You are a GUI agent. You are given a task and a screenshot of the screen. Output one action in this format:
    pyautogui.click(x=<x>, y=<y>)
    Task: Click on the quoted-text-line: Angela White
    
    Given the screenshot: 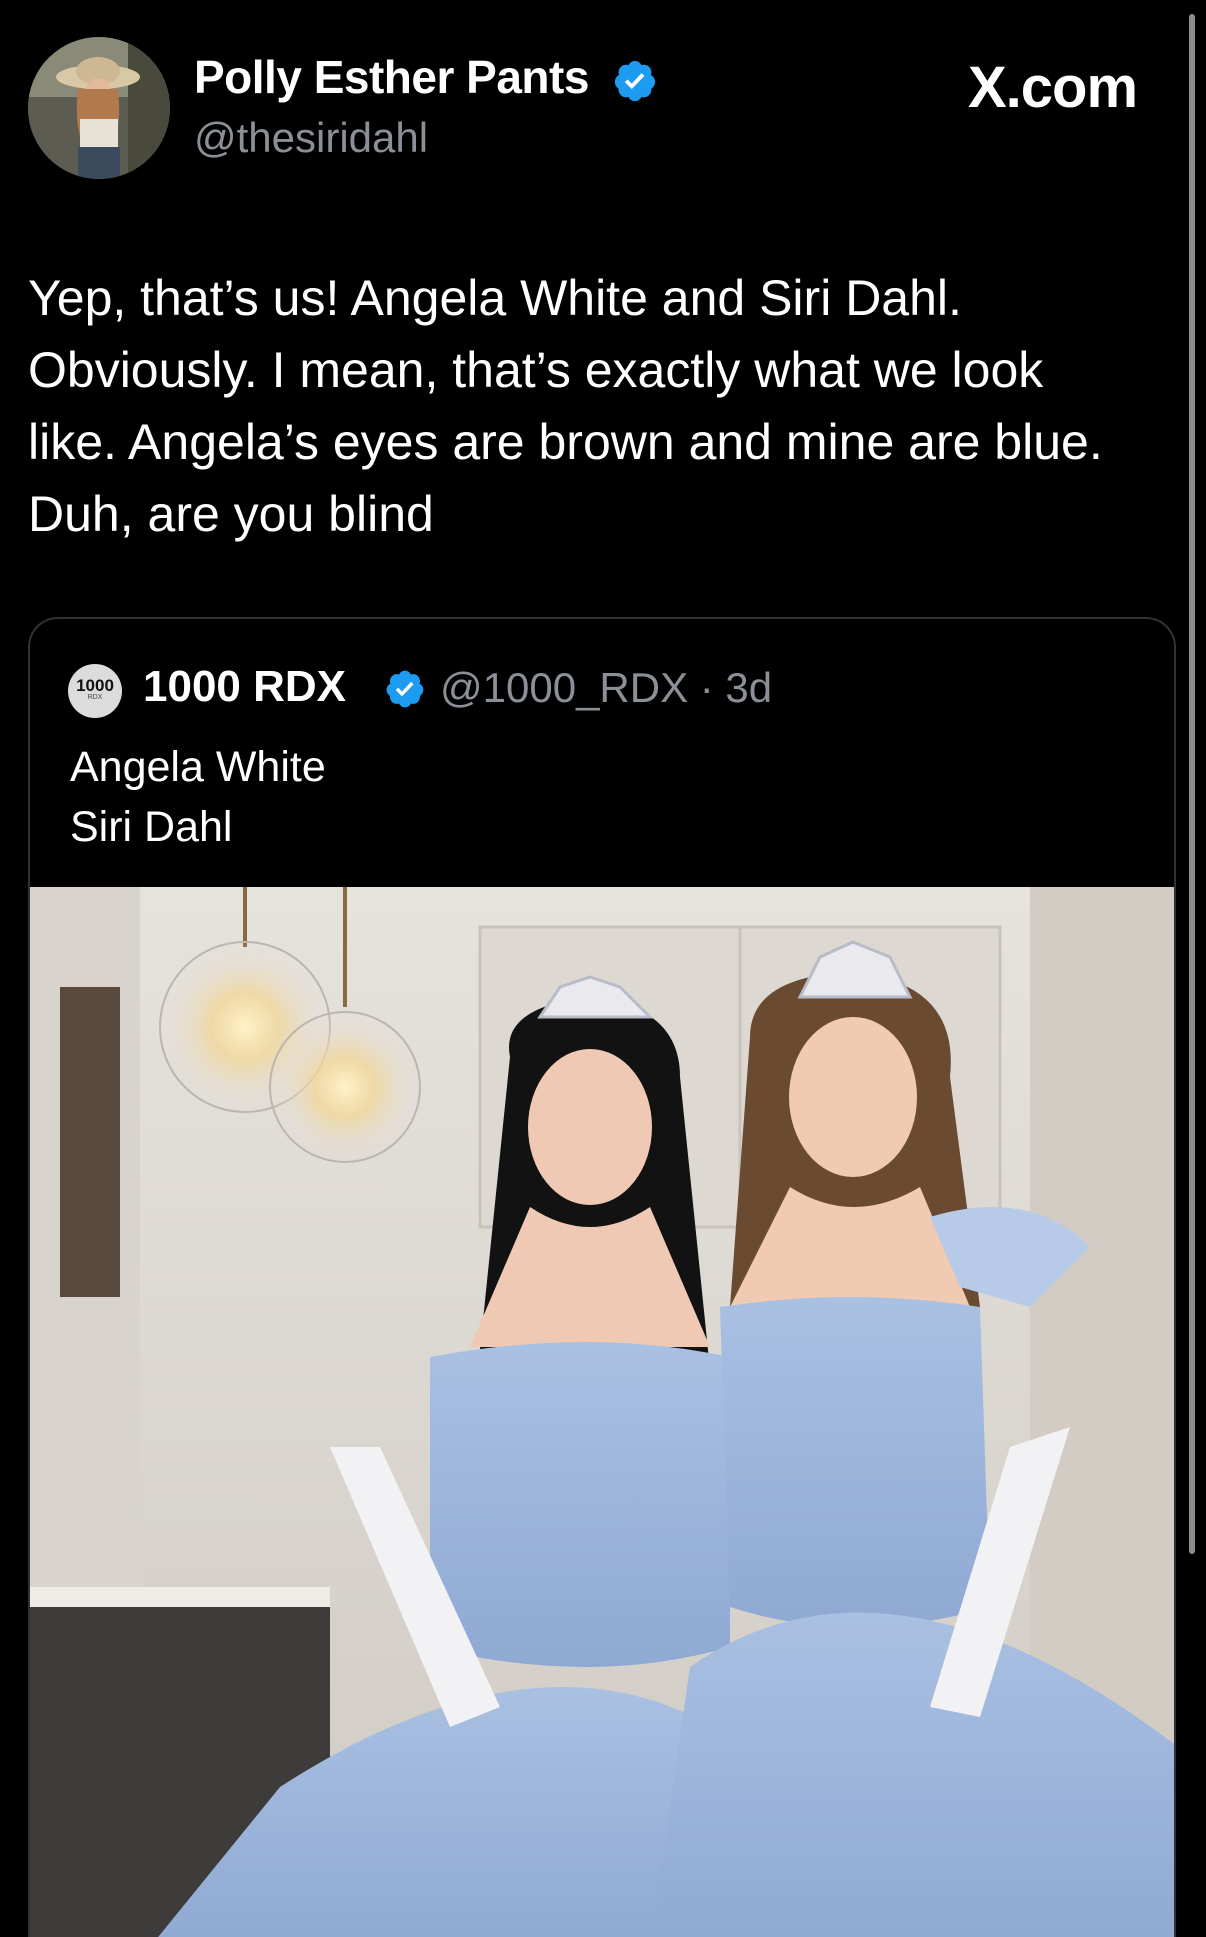 What is the action you would take?
    pyautogui.click(x=198, y=767)
    